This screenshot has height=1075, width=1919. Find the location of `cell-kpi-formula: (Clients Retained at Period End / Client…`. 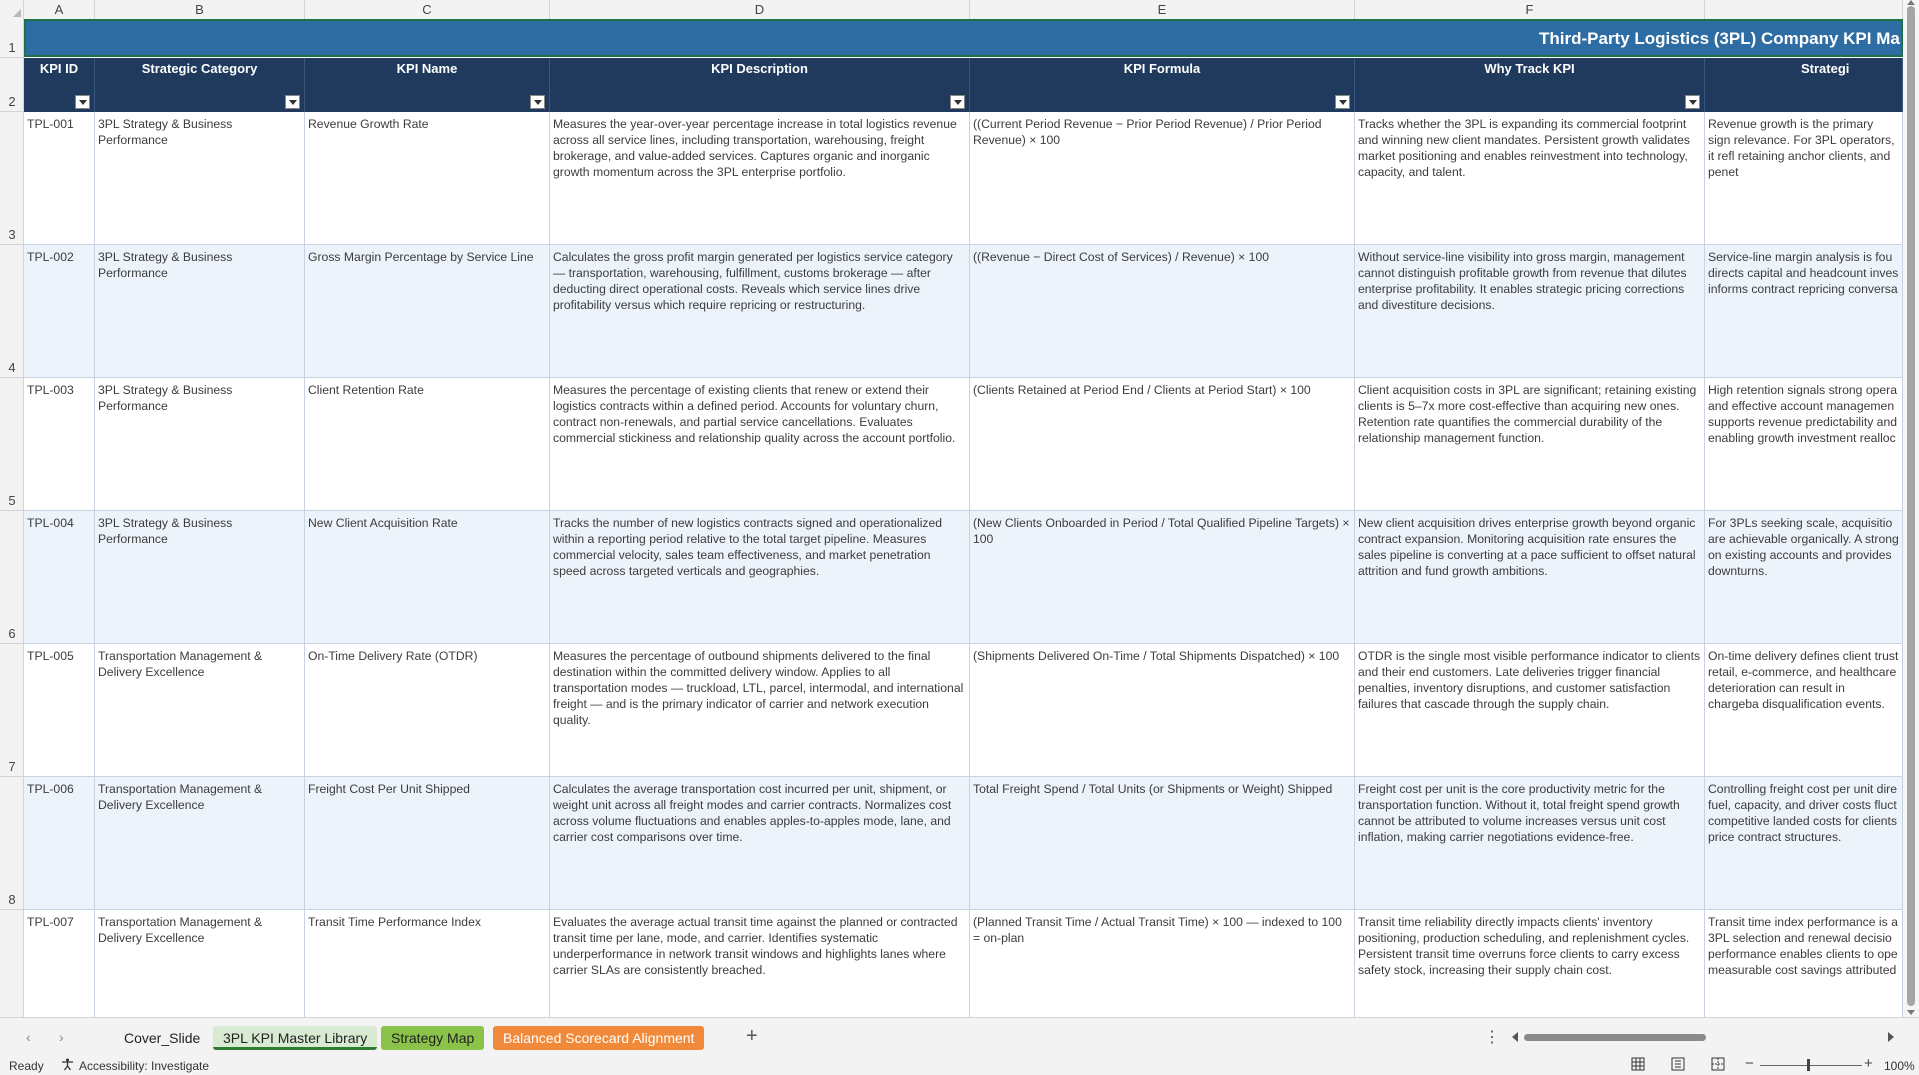

cell-kpi-formula: (Clients Retained at Period End / Client… is located at coordinates (1162, 444).